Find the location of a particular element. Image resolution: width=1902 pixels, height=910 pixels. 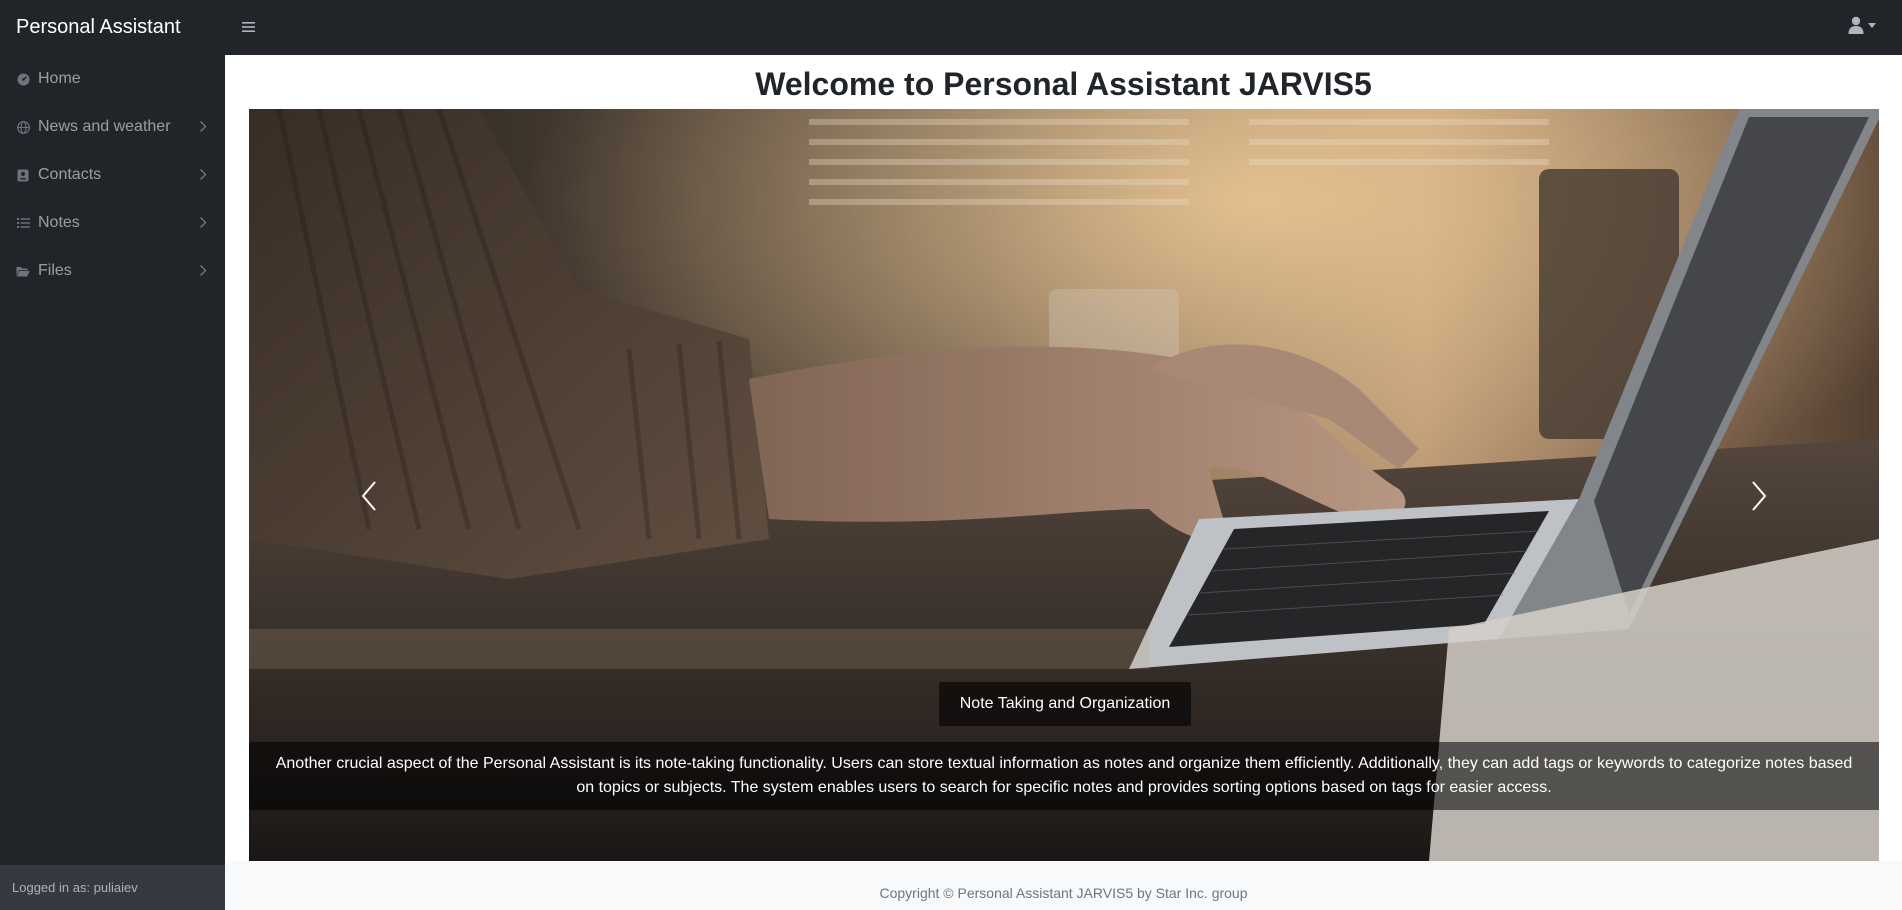

sidebar-item-home: Home is located at coordinates (112, 79).